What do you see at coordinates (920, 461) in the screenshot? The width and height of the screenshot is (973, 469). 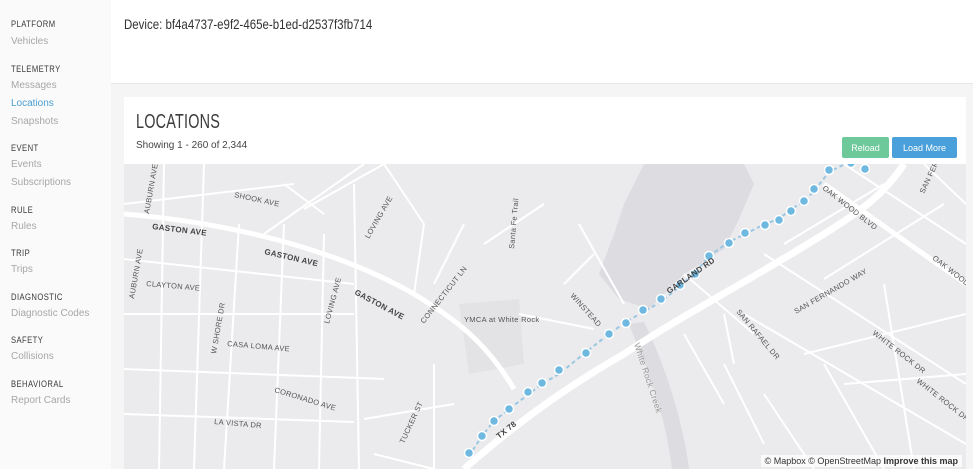 I see `improve-map-link: Improve this map` at bounding box center [920, 461].